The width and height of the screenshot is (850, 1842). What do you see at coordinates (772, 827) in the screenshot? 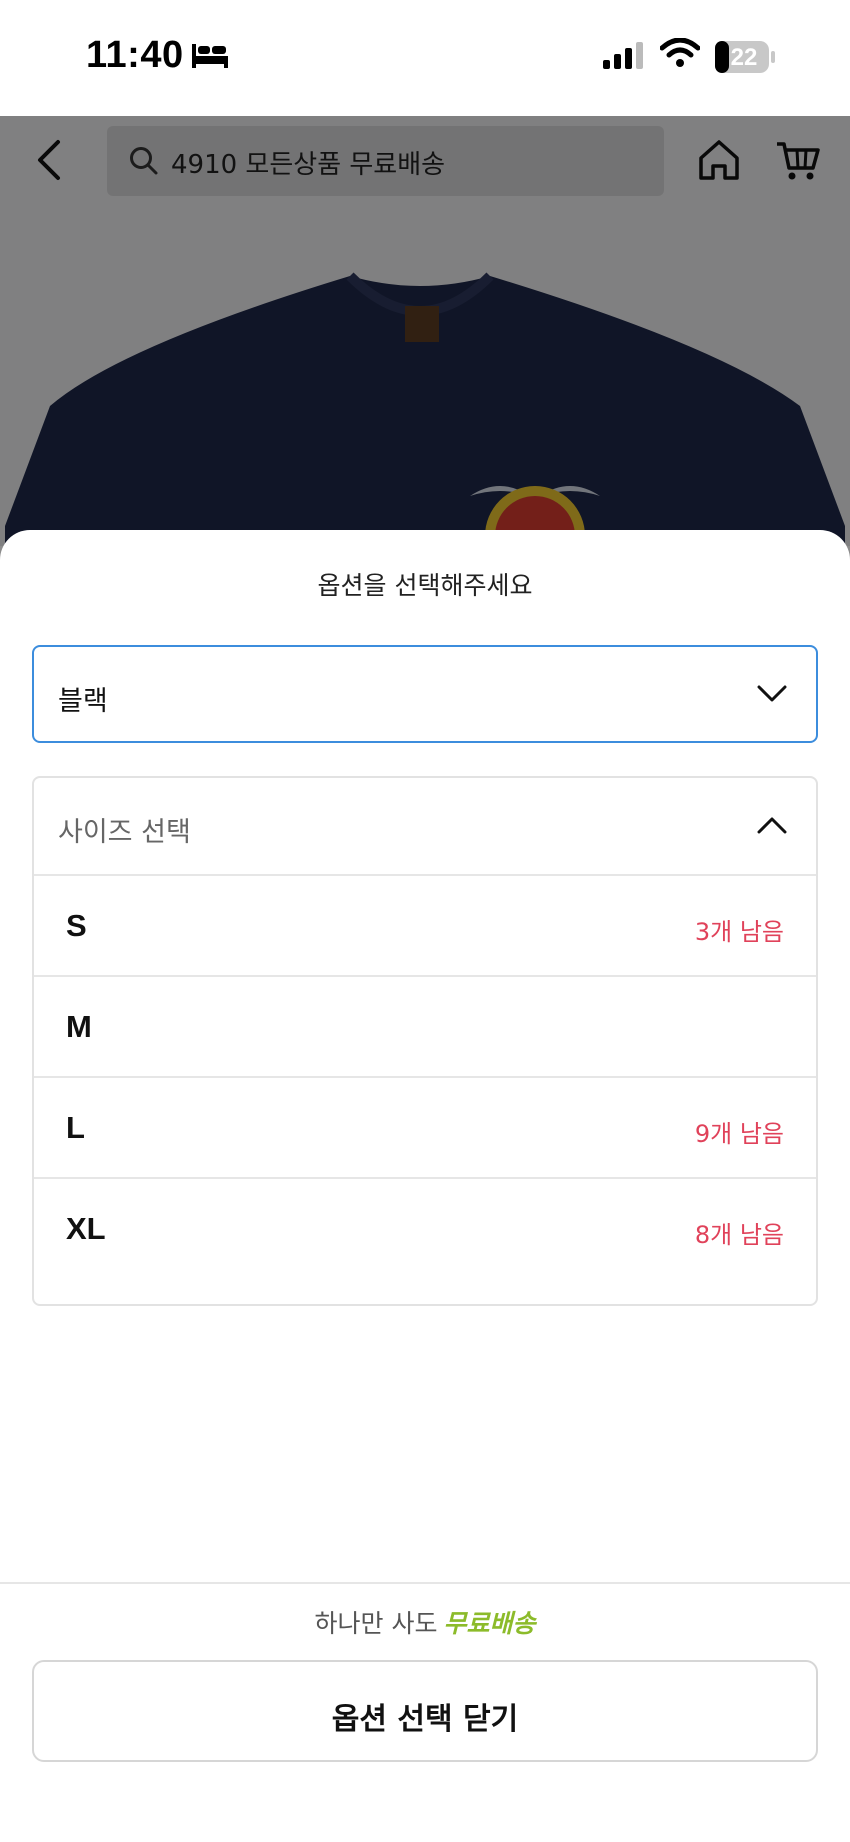
I see `chevron-up-icon` at bounding box center [772, 827].